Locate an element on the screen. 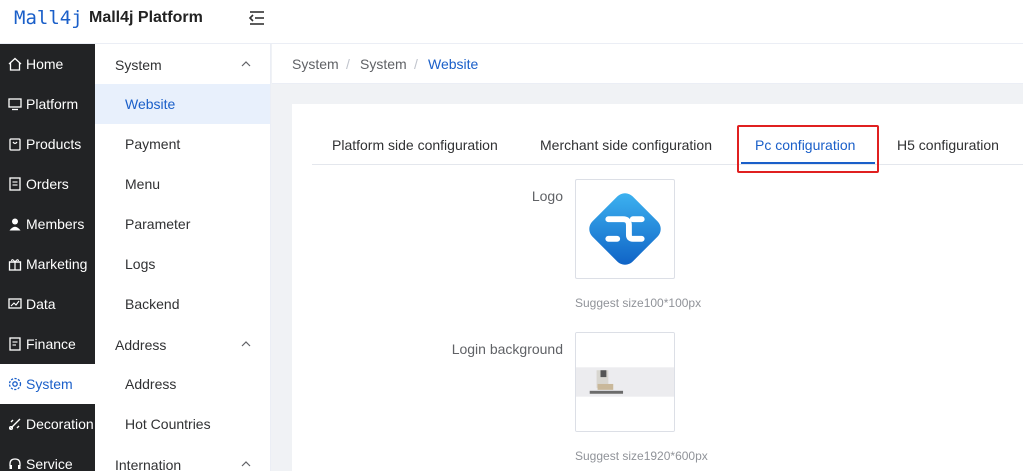  sidebar-item-label: Service is located at coordinates (49, 463).